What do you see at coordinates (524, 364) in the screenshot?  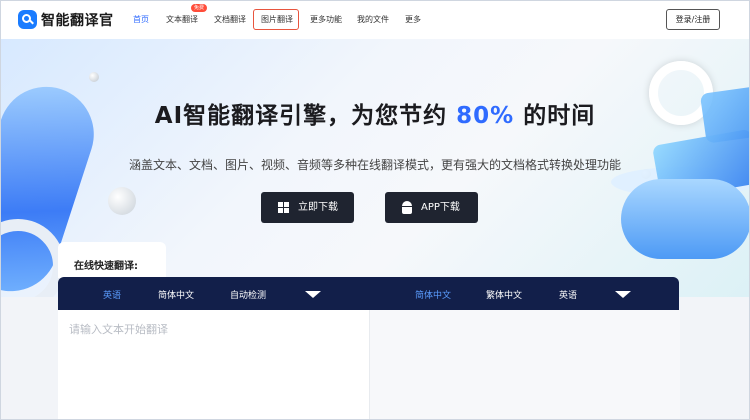 I see `translation-output` at bounding box center [524, 364].